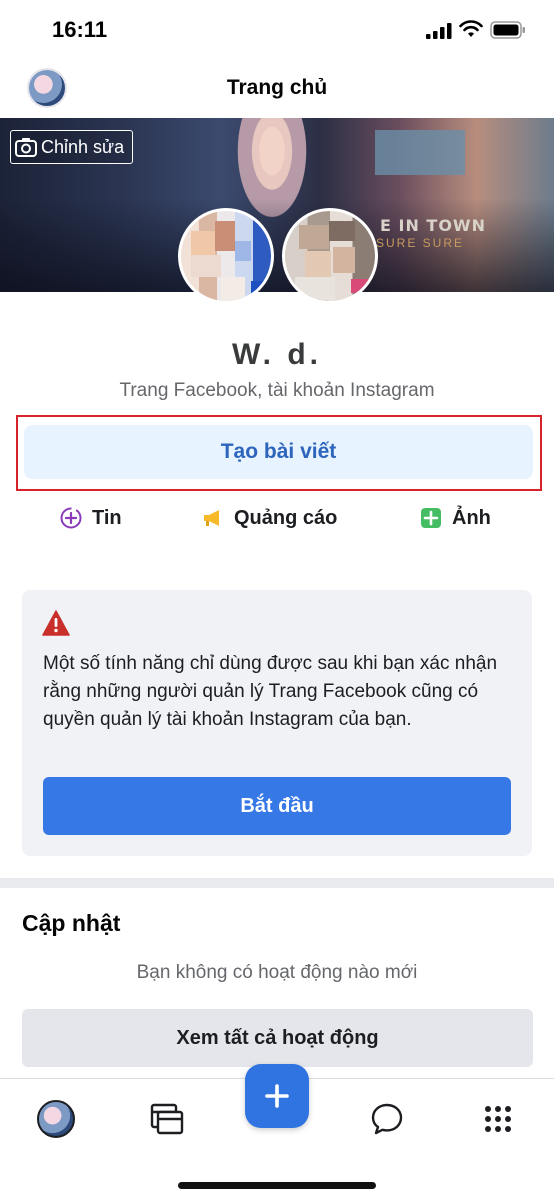 Image resolution: width=554 pixels, height=1200 pixels. Describe the element at coordinates (80, 29) in the screenshot. I see `status-time: 16:11` at that location.